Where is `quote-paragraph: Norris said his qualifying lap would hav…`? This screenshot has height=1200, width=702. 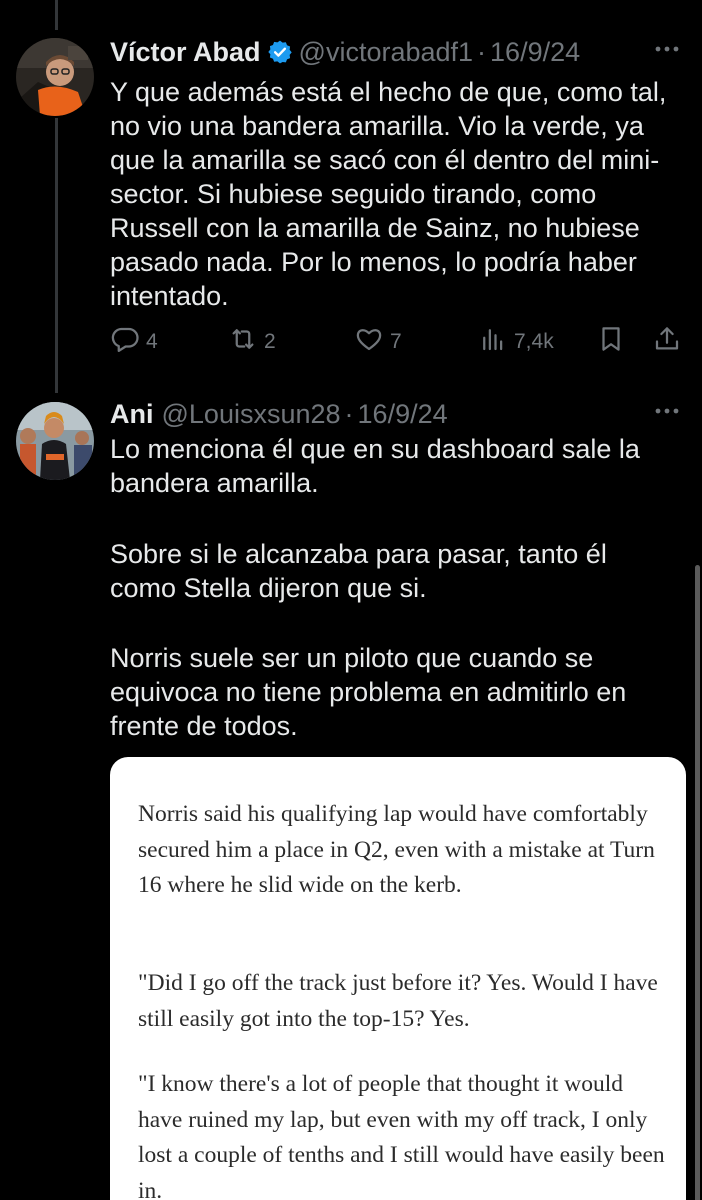 quote-paragraph: Norris said his qualifying lap would hav… is located at coordinates (396, 849).